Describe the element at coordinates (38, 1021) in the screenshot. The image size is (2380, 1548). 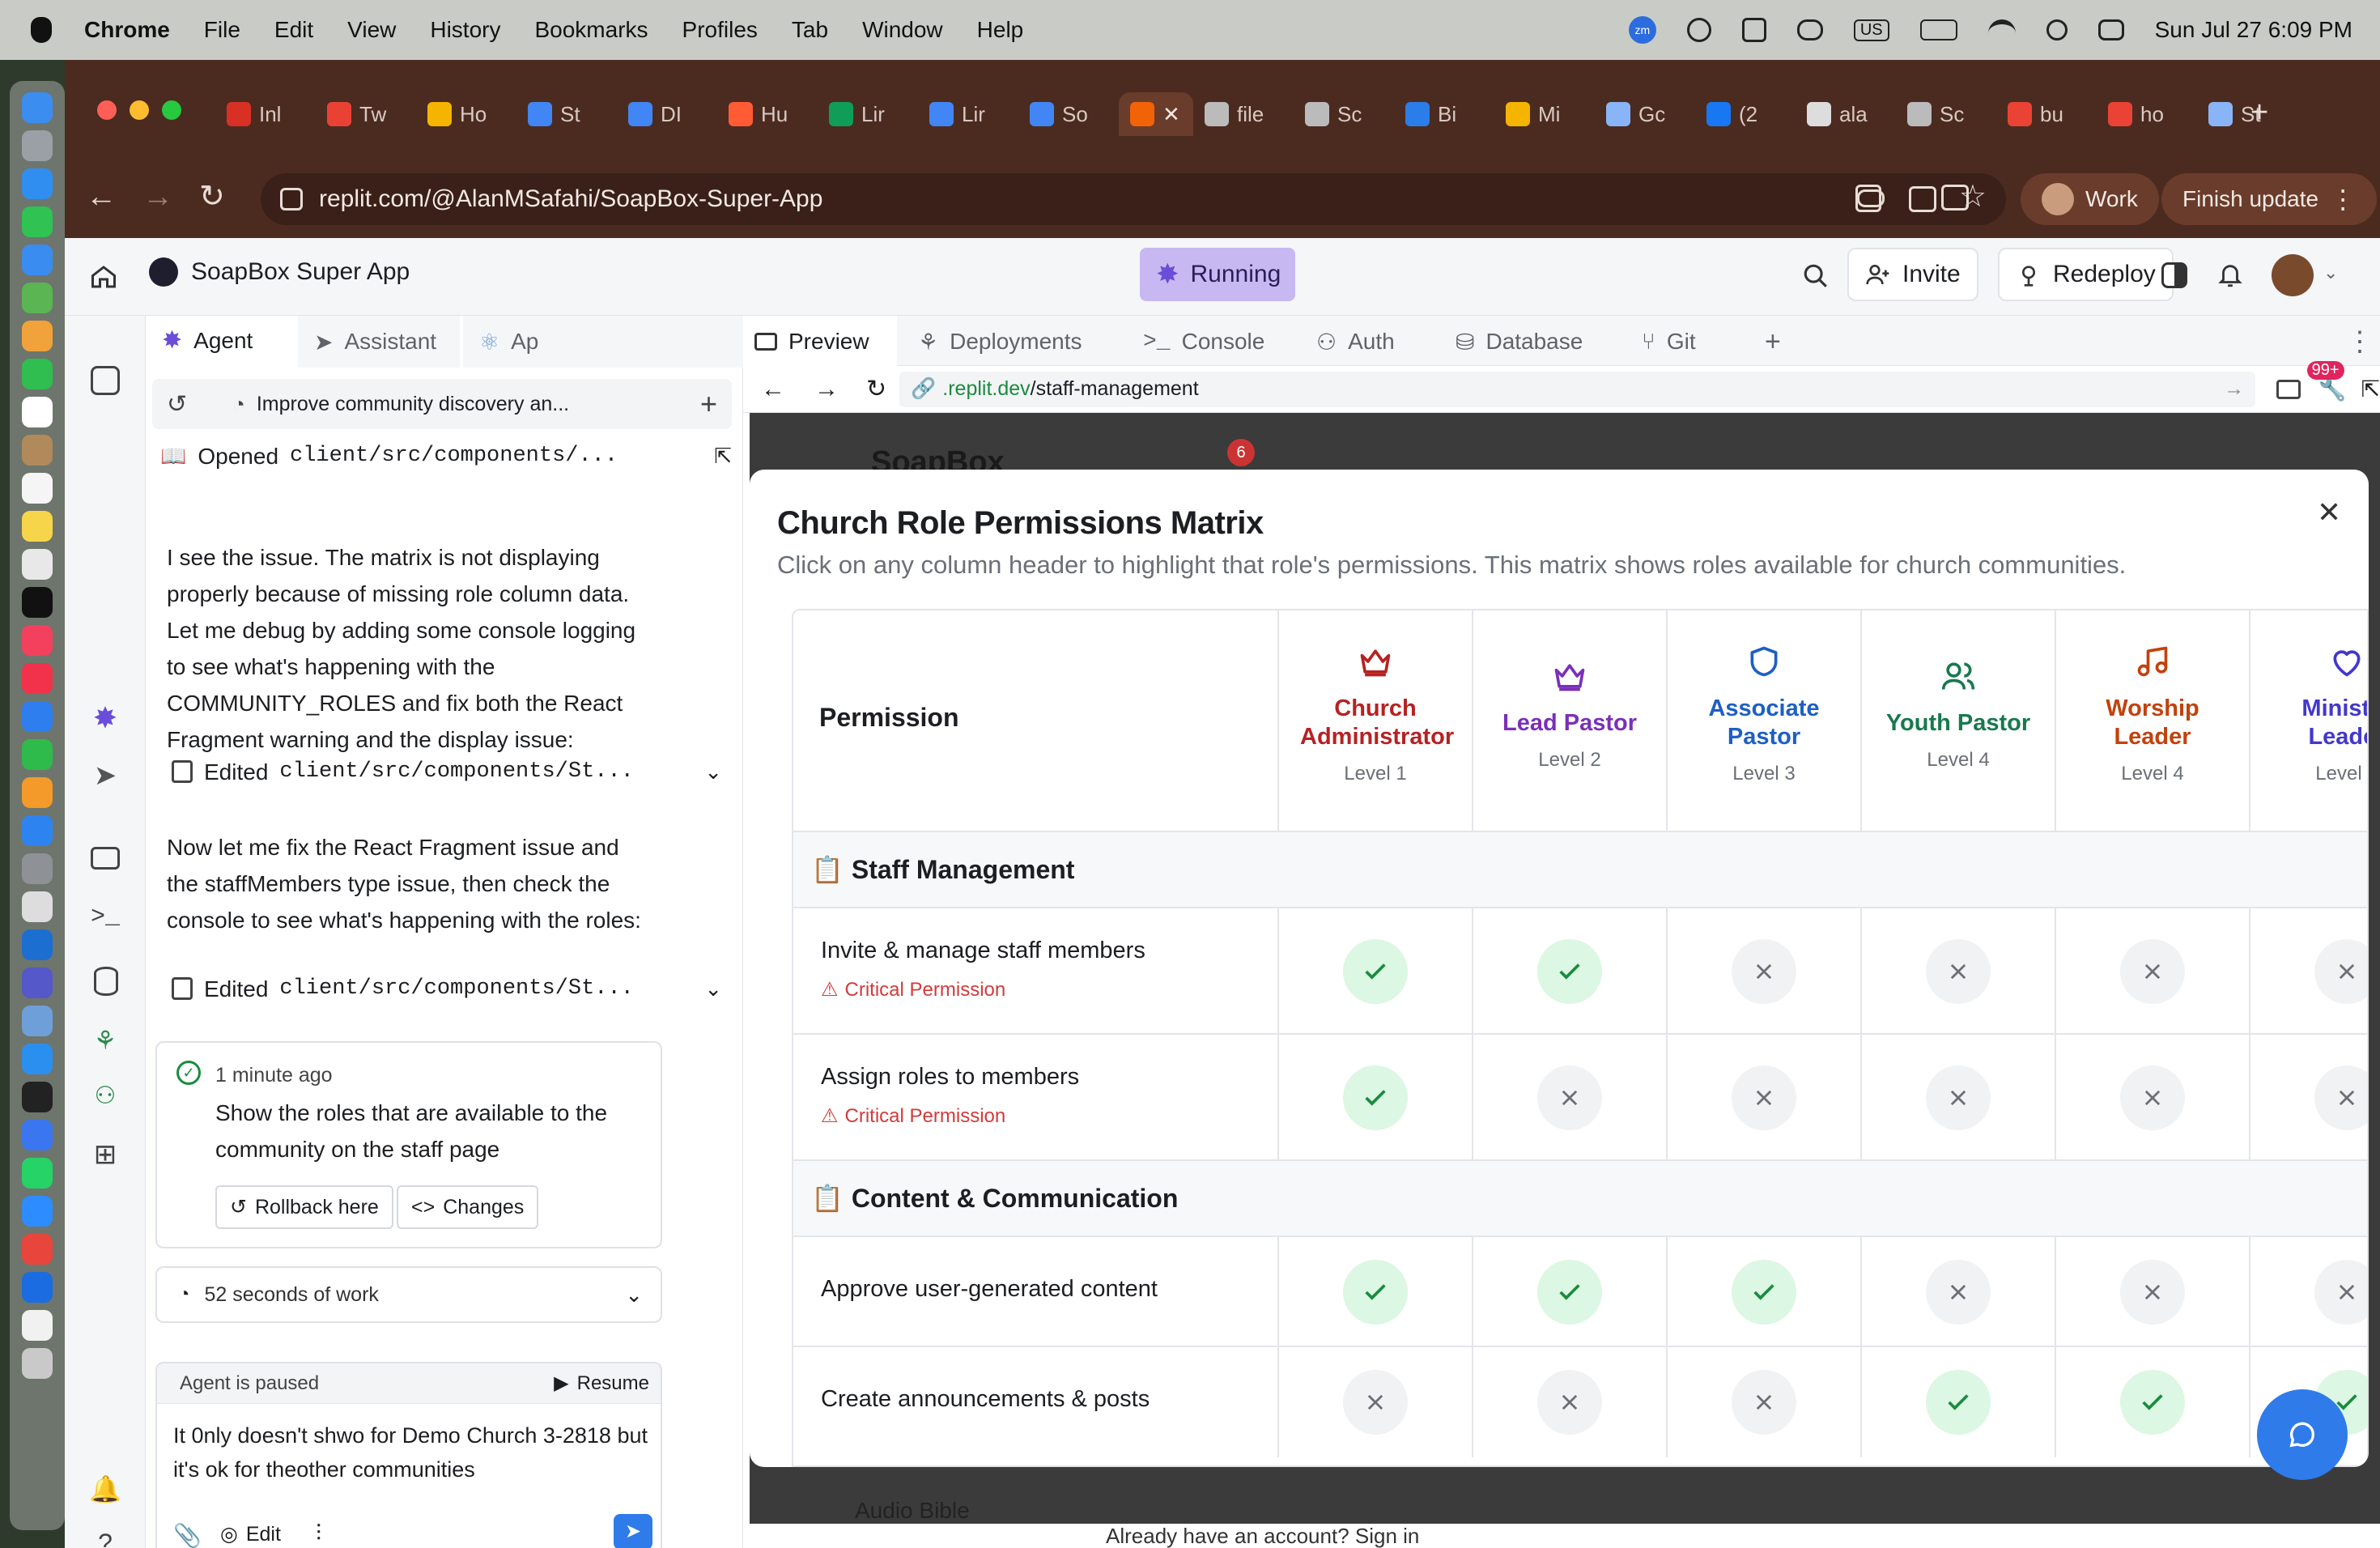
I see `preview-app-icon` at that location.